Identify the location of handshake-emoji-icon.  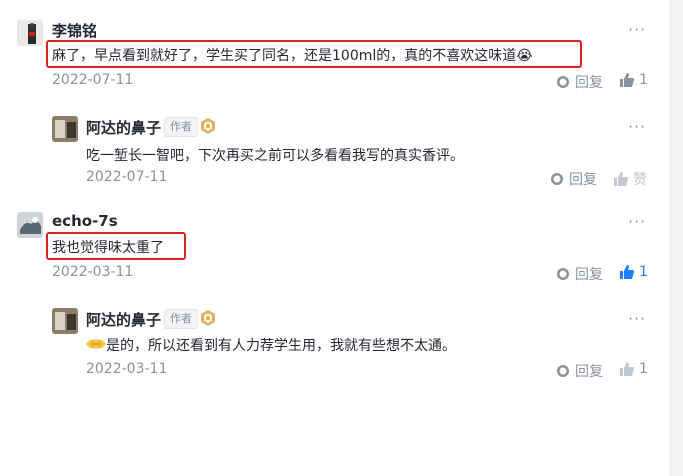
(96, 344).